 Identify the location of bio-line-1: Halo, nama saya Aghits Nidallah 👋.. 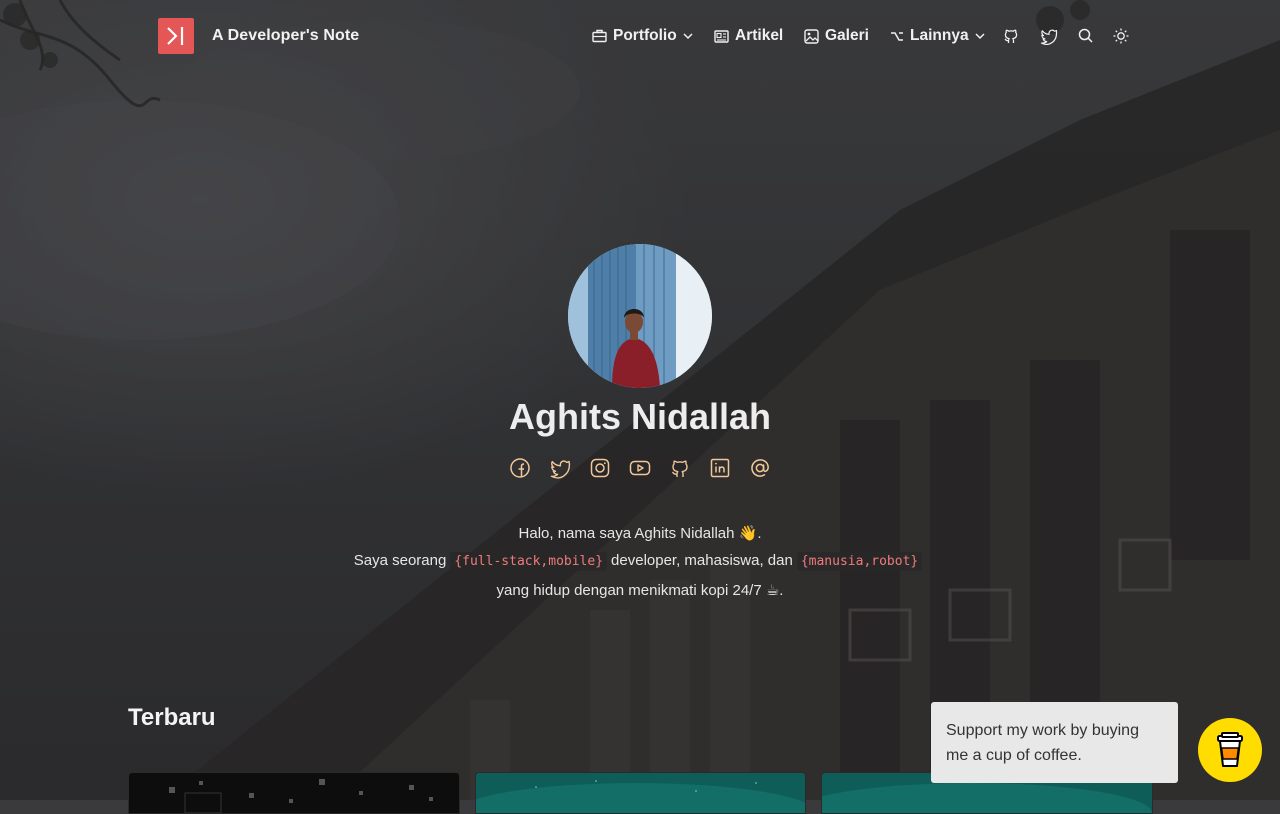
(640, 533).